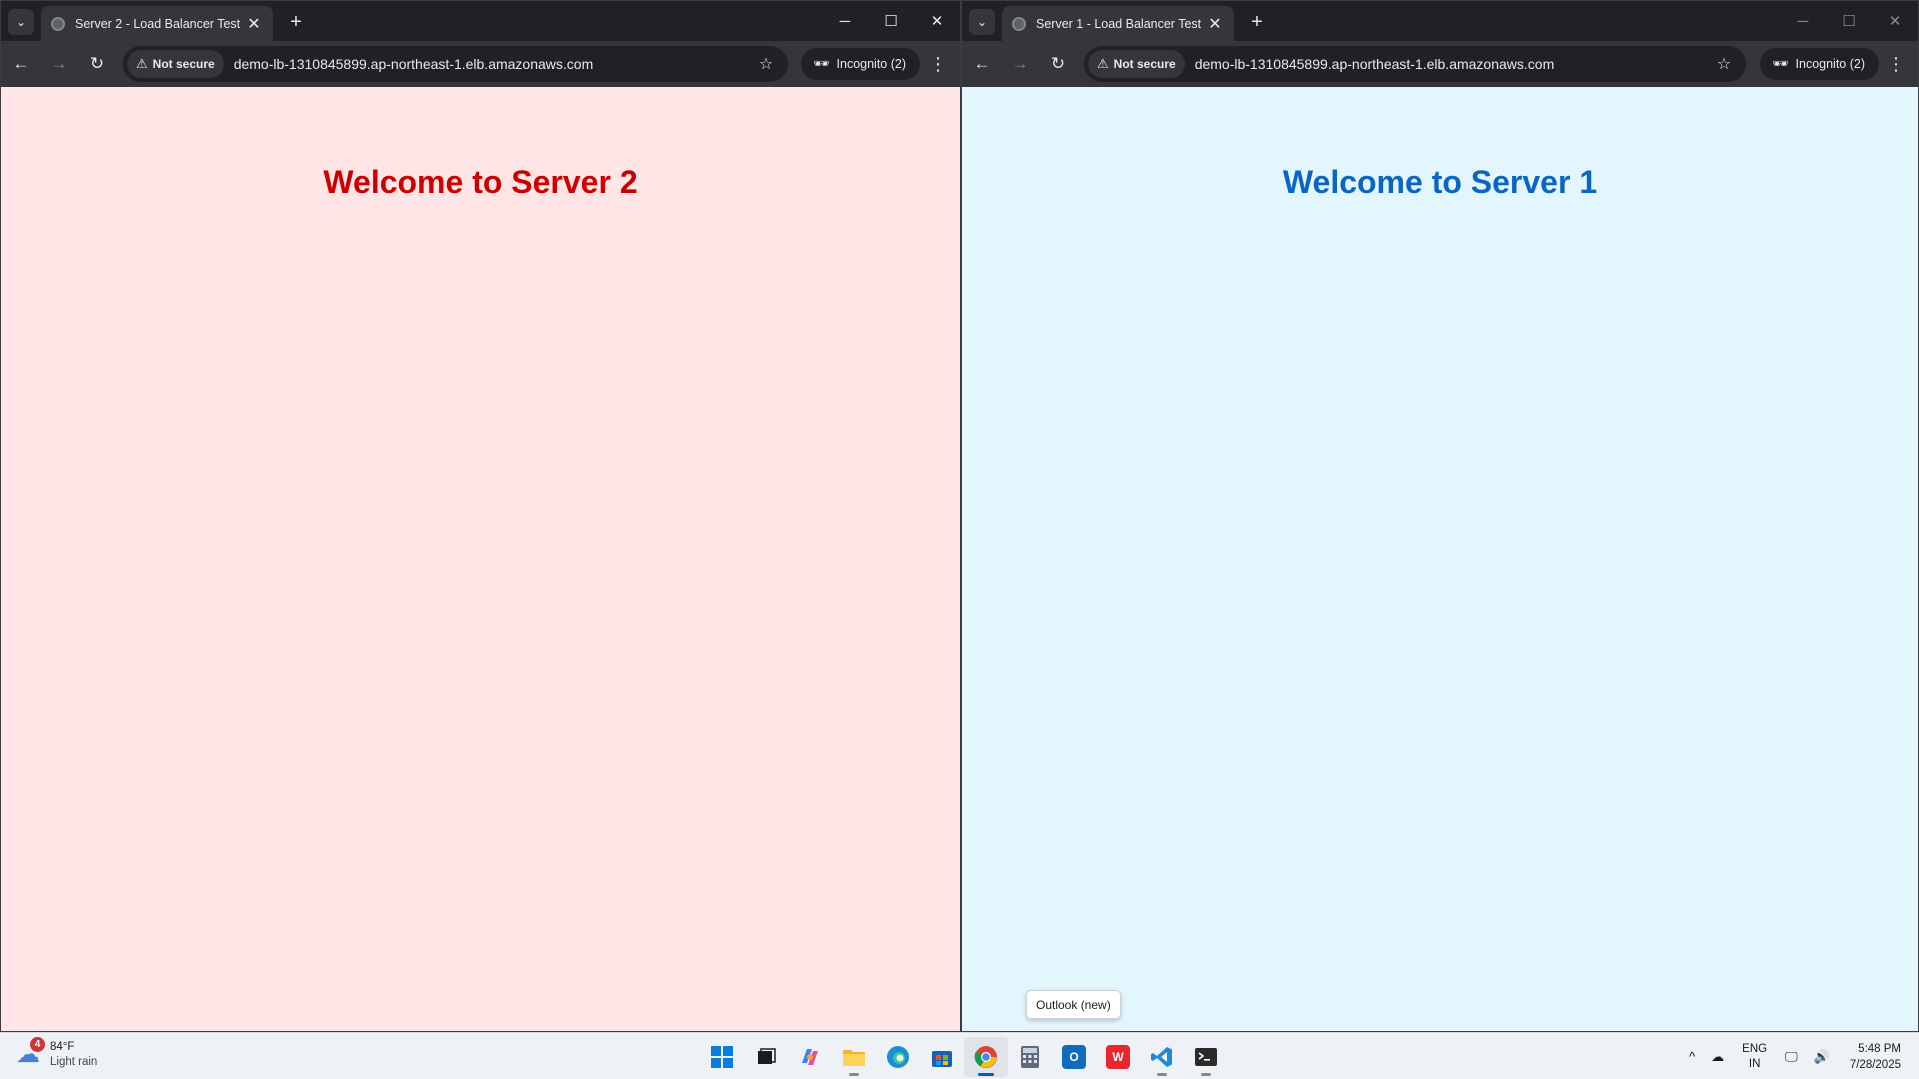 This screenshot has width=1919, height=1079. I want to click on weather-description: Light rain, so click(74, 1062).